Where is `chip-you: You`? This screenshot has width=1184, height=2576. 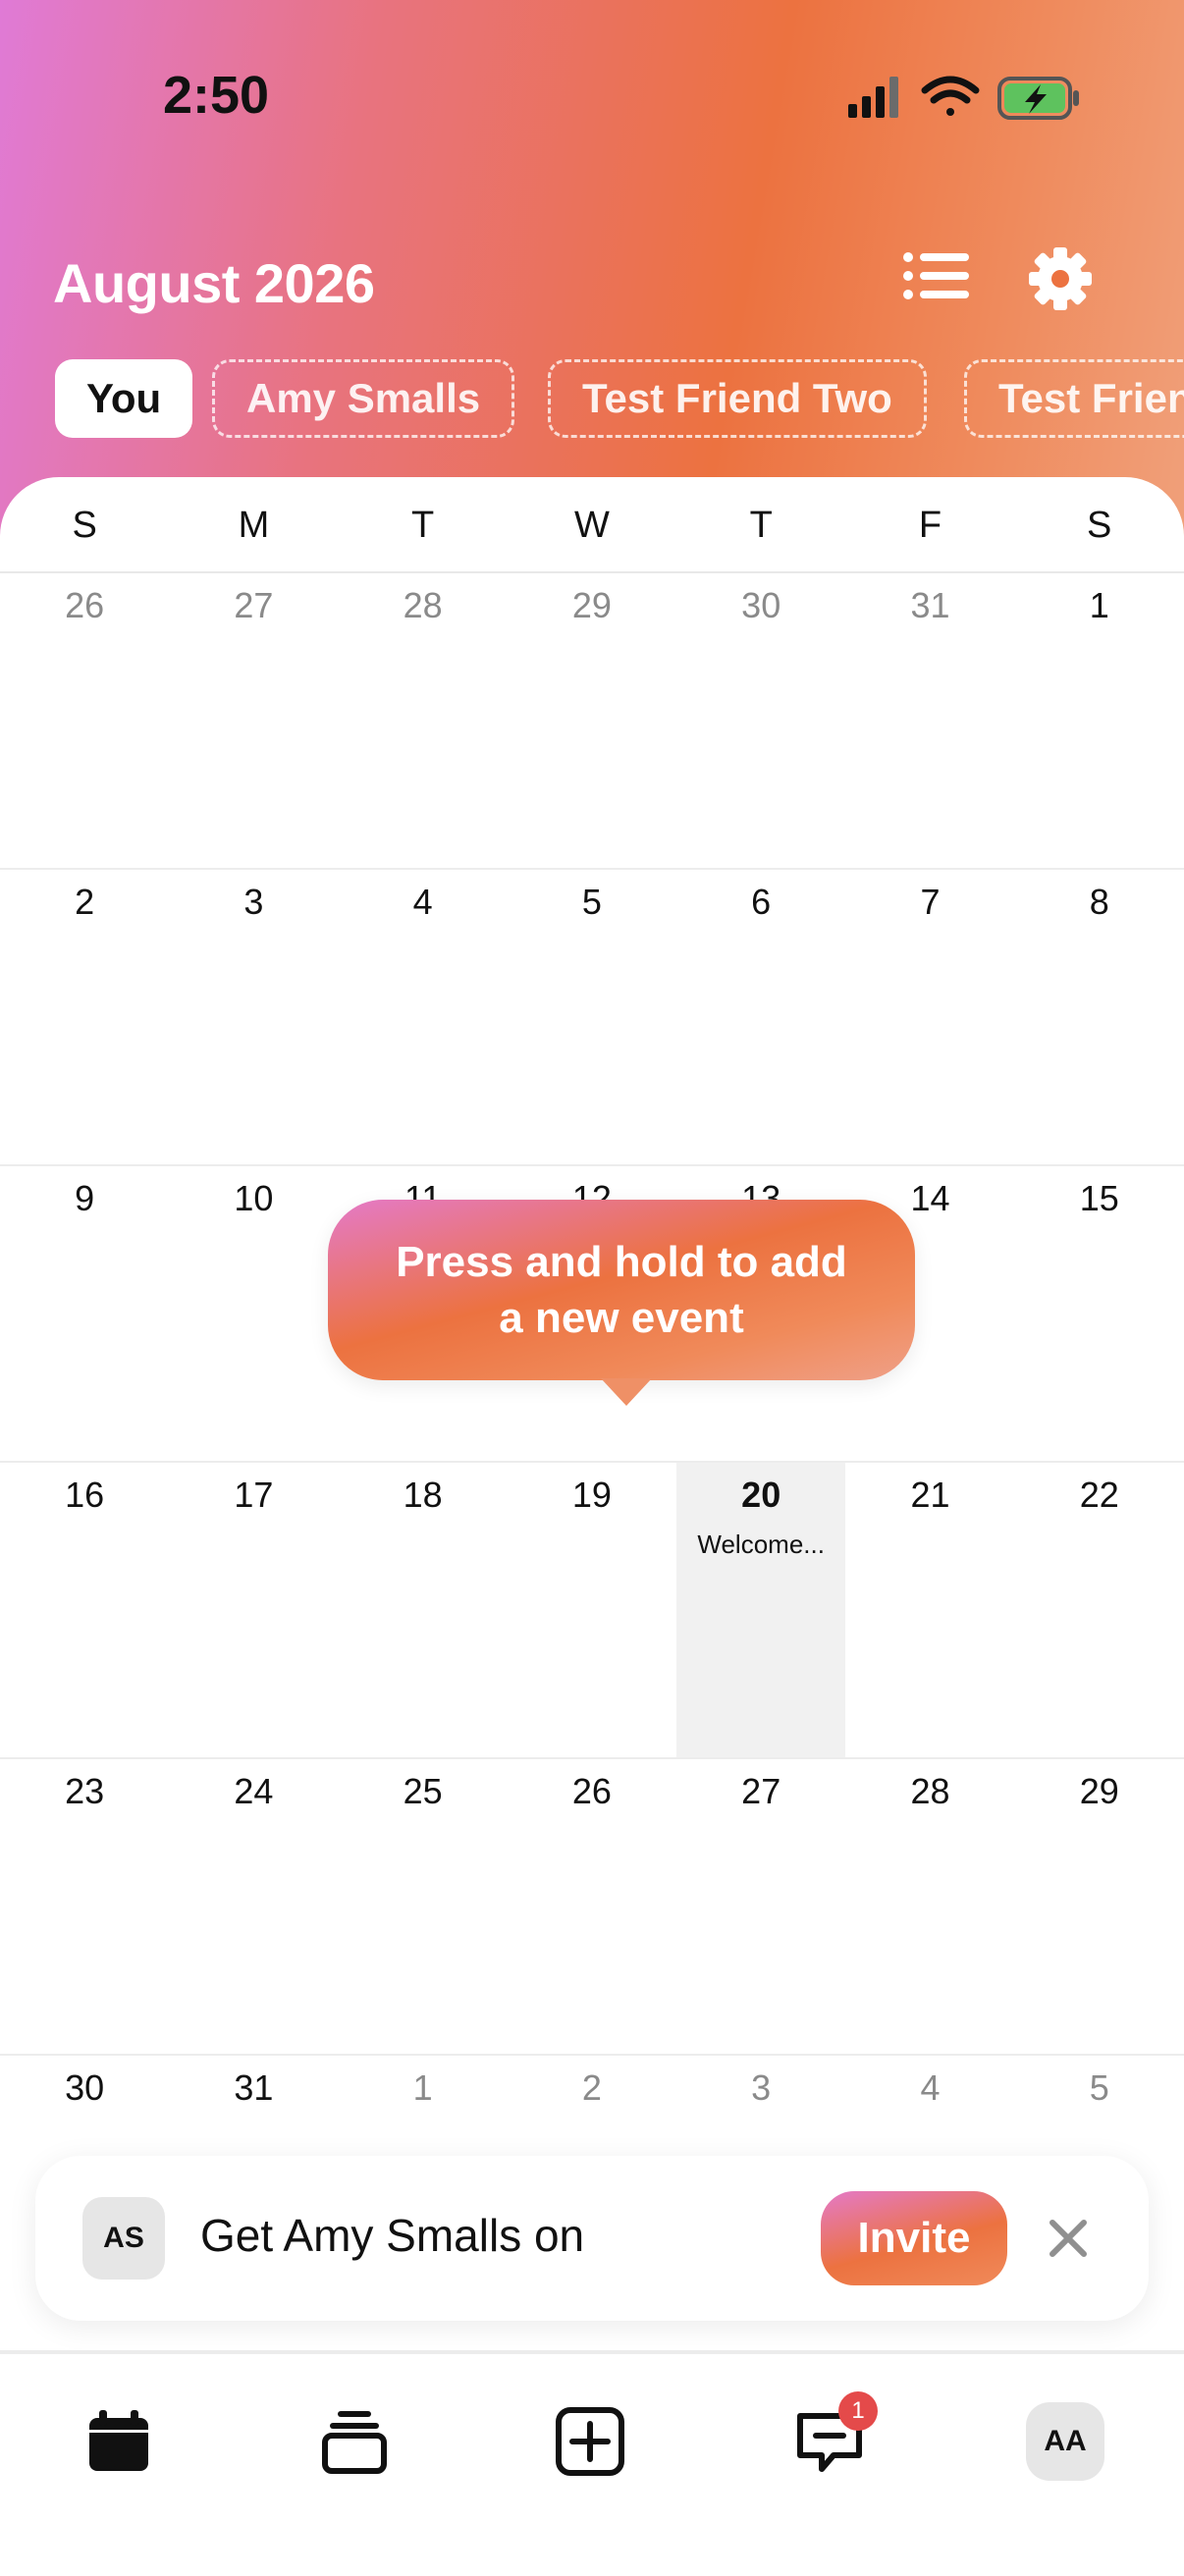 chip-you: You is located at coordinates (124, 398).